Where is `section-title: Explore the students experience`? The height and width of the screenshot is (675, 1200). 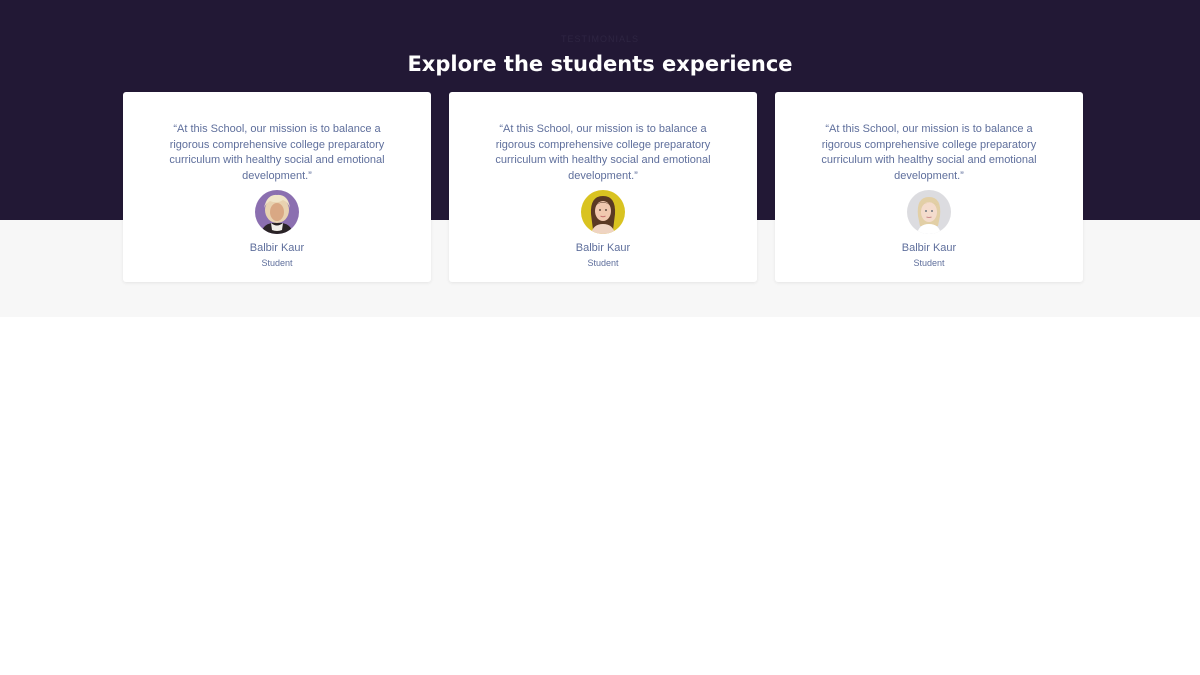 section-title: Explore the students experience is located at coordinates (600, 64).